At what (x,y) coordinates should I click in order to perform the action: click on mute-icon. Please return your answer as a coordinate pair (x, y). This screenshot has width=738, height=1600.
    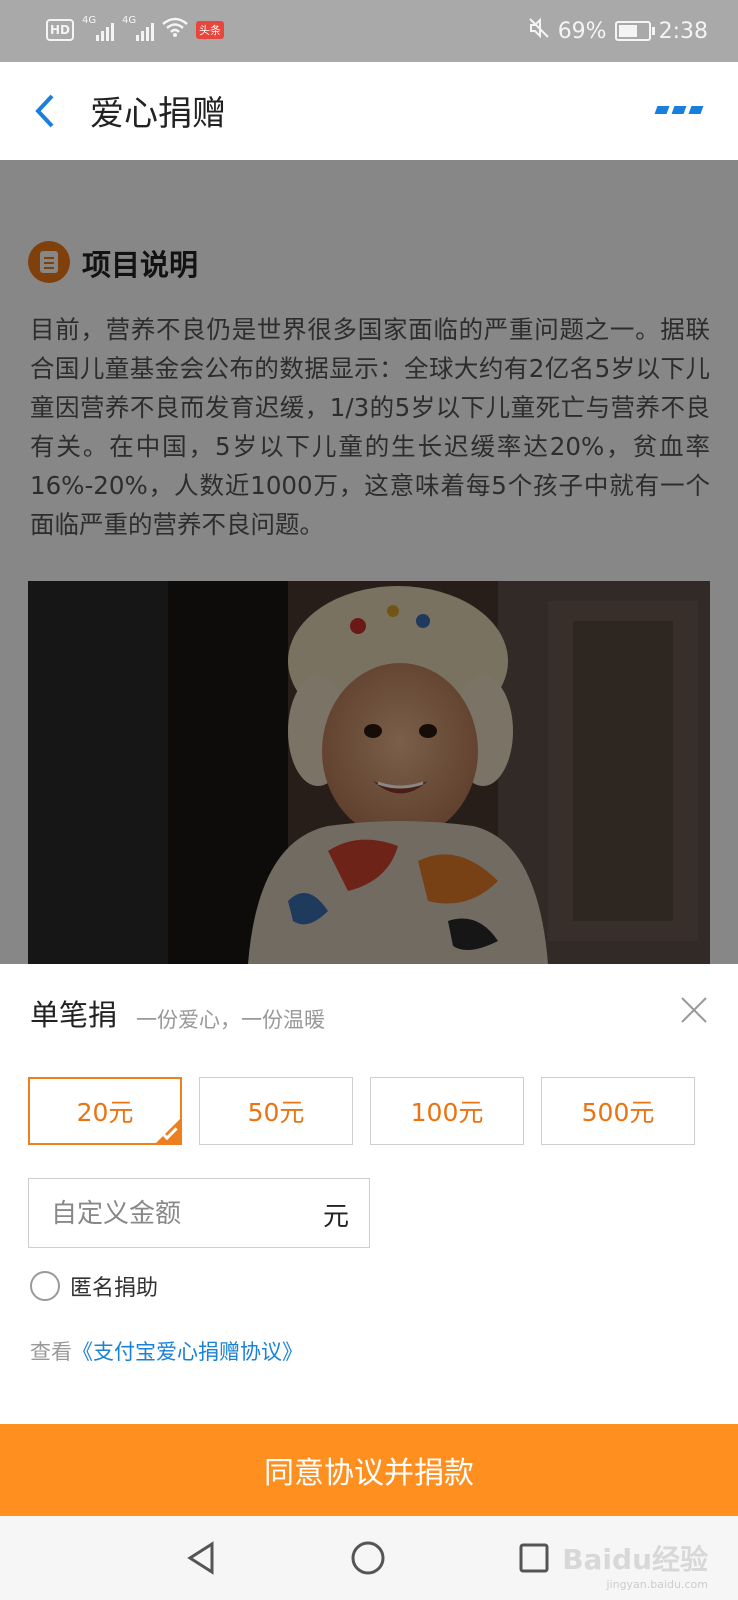
    Looking at the image, I should click on (539, 31).